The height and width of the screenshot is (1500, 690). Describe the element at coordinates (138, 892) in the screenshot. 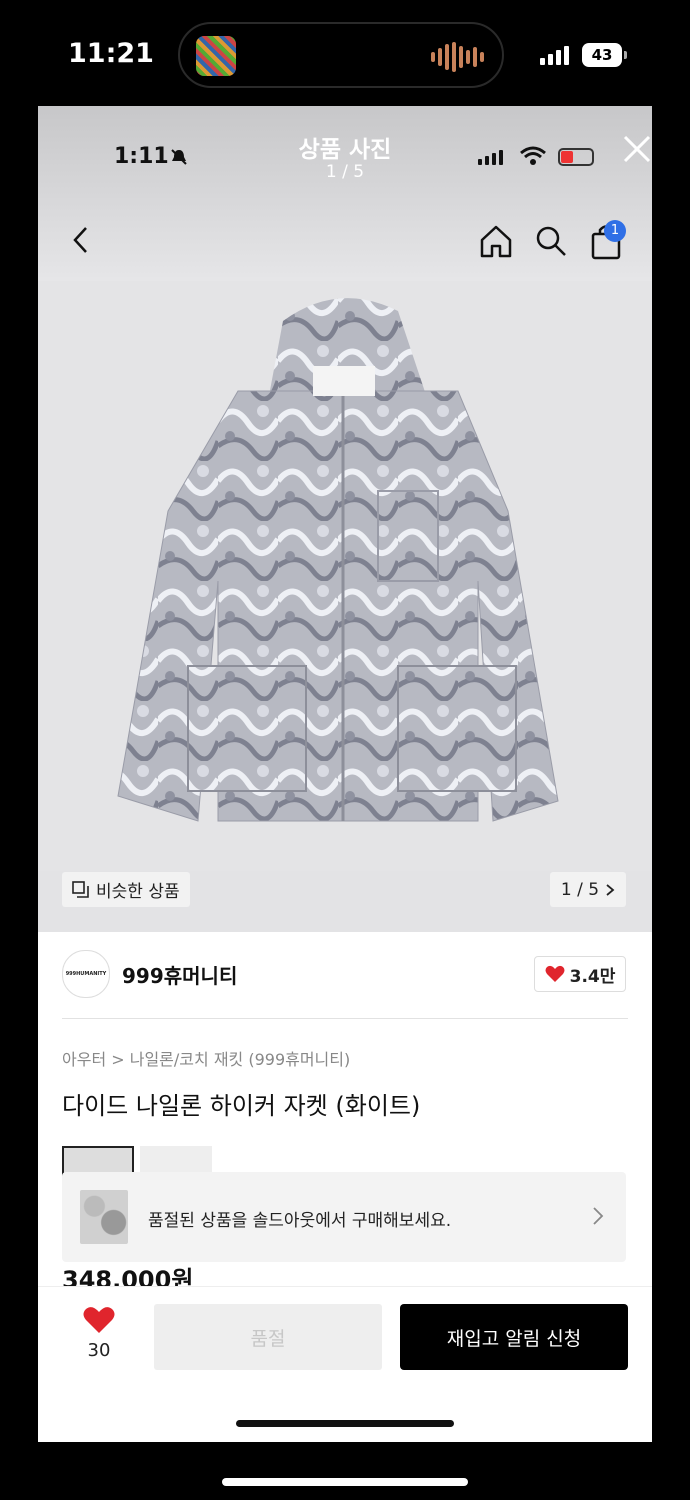

I see `similar-products-label: 비슷한 상품` at that location.